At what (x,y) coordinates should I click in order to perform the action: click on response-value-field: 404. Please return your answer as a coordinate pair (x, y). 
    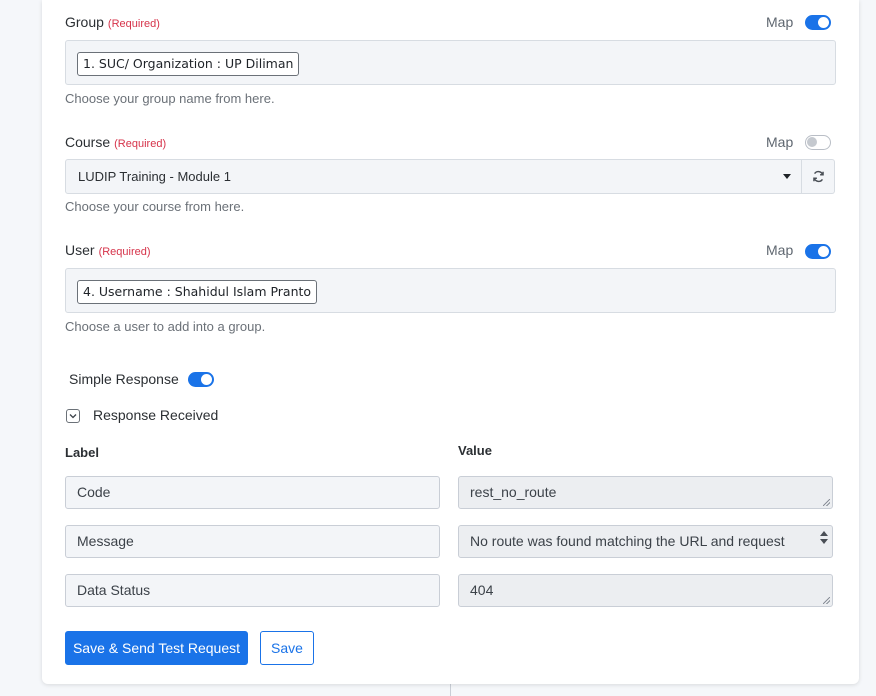
    Looking at the image, I should click on (645, 590).